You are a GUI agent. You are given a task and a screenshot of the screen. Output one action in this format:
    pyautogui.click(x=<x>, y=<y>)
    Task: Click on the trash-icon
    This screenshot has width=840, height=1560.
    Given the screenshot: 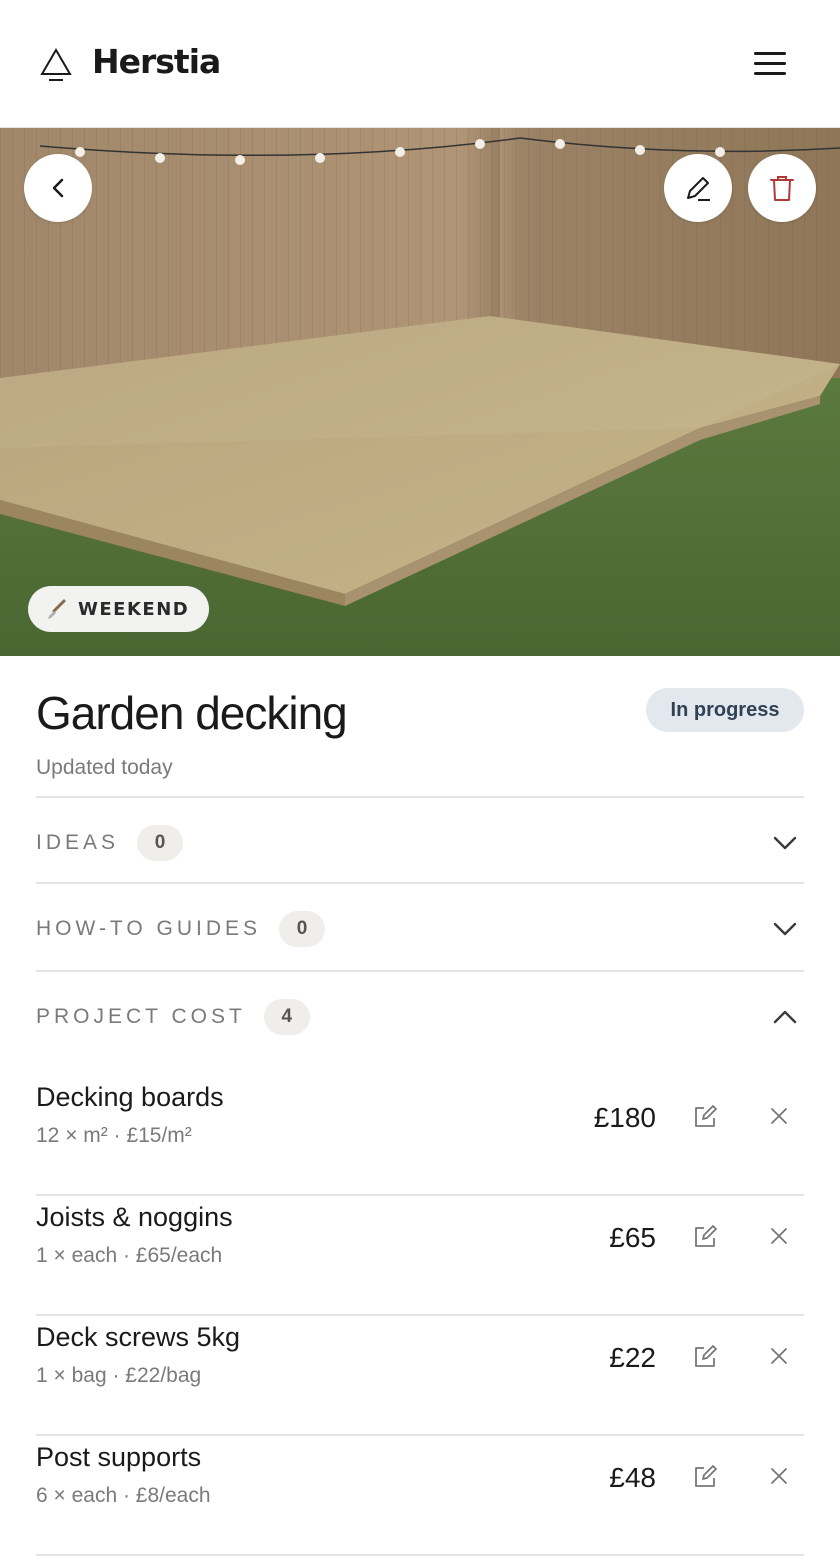 What is the action you would take?
    pyautogui.click(x=782, y=188)
    